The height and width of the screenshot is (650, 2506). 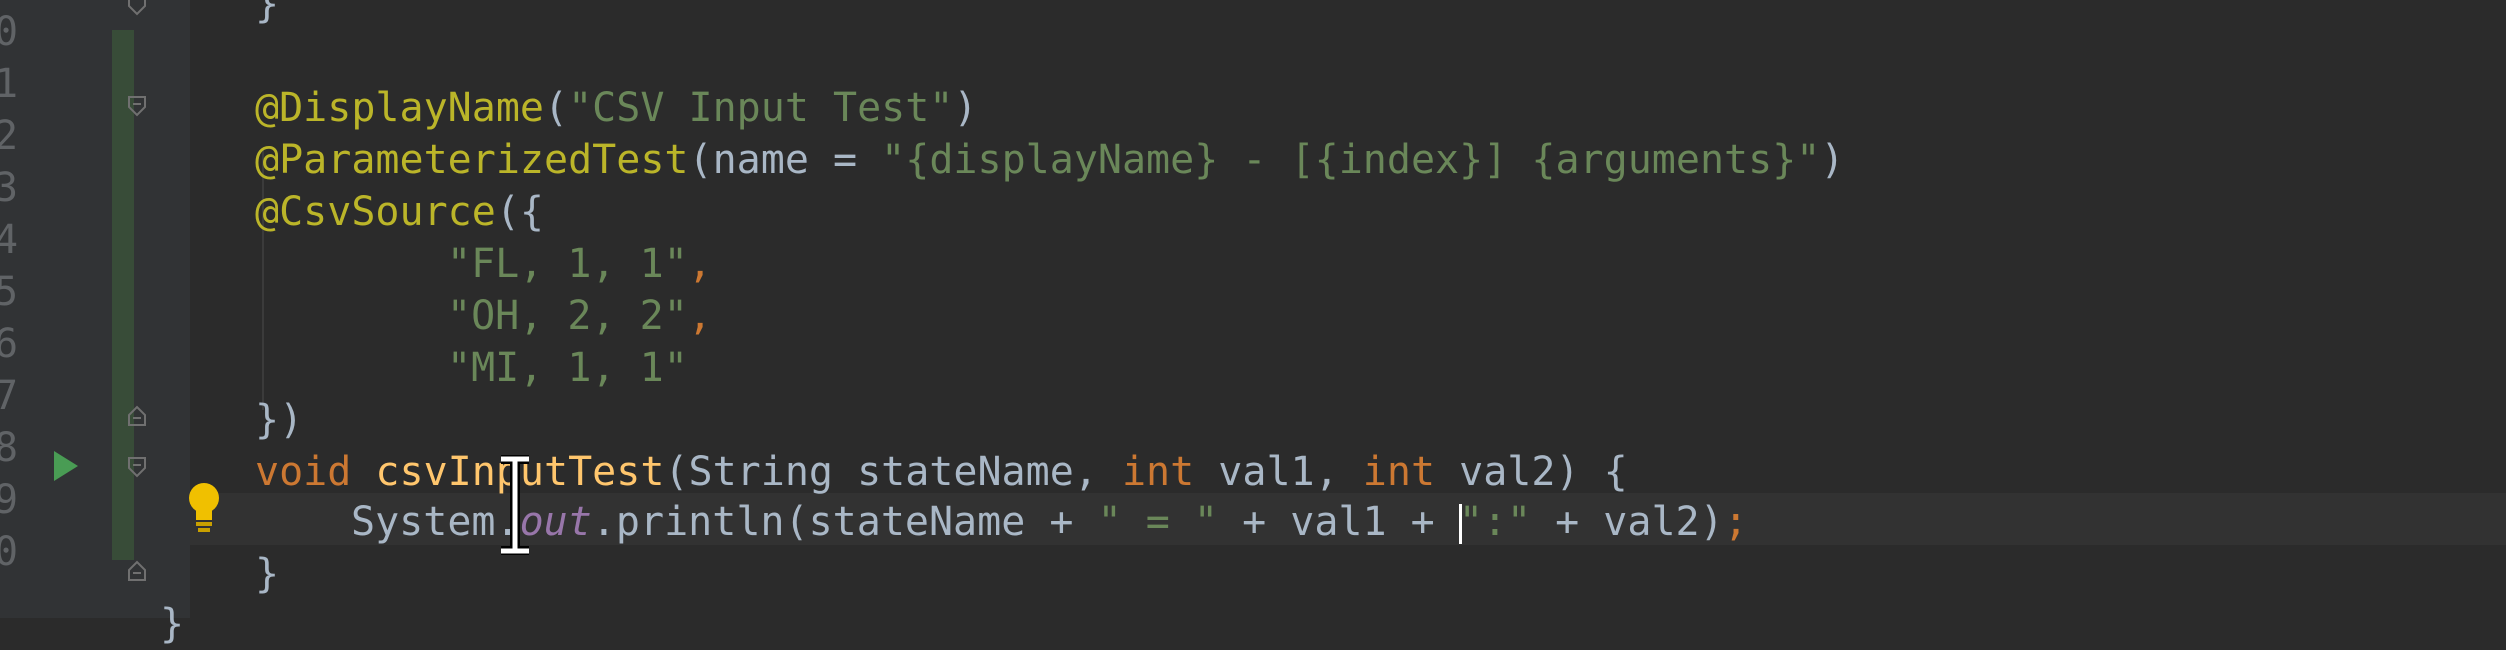 What do you see at coordinates (9, 448) in the screenshot?
I see `line-number: 8` at bounding box center [9, 448].